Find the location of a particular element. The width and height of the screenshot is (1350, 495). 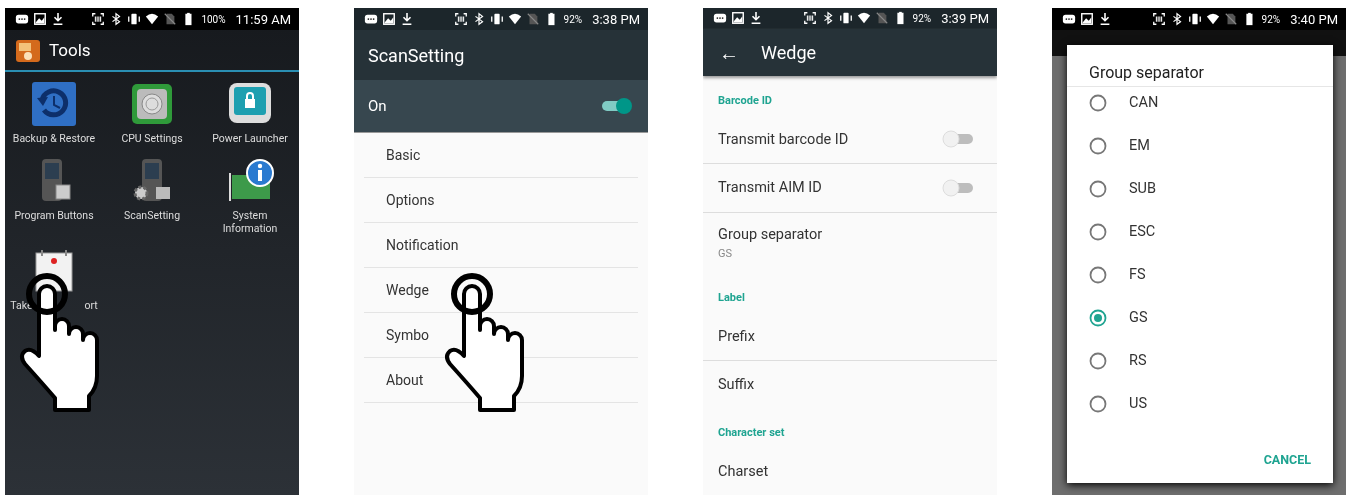

option-label: RS is located at coordinates (1138, 360).